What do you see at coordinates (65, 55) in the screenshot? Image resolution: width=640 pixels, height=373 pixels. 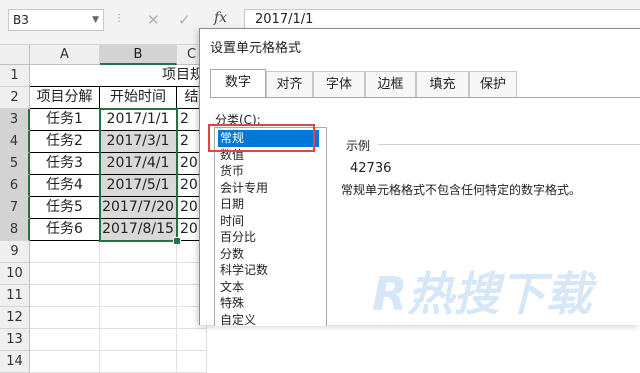 I see `column-header-a: A` at bounding box center [65, 55].